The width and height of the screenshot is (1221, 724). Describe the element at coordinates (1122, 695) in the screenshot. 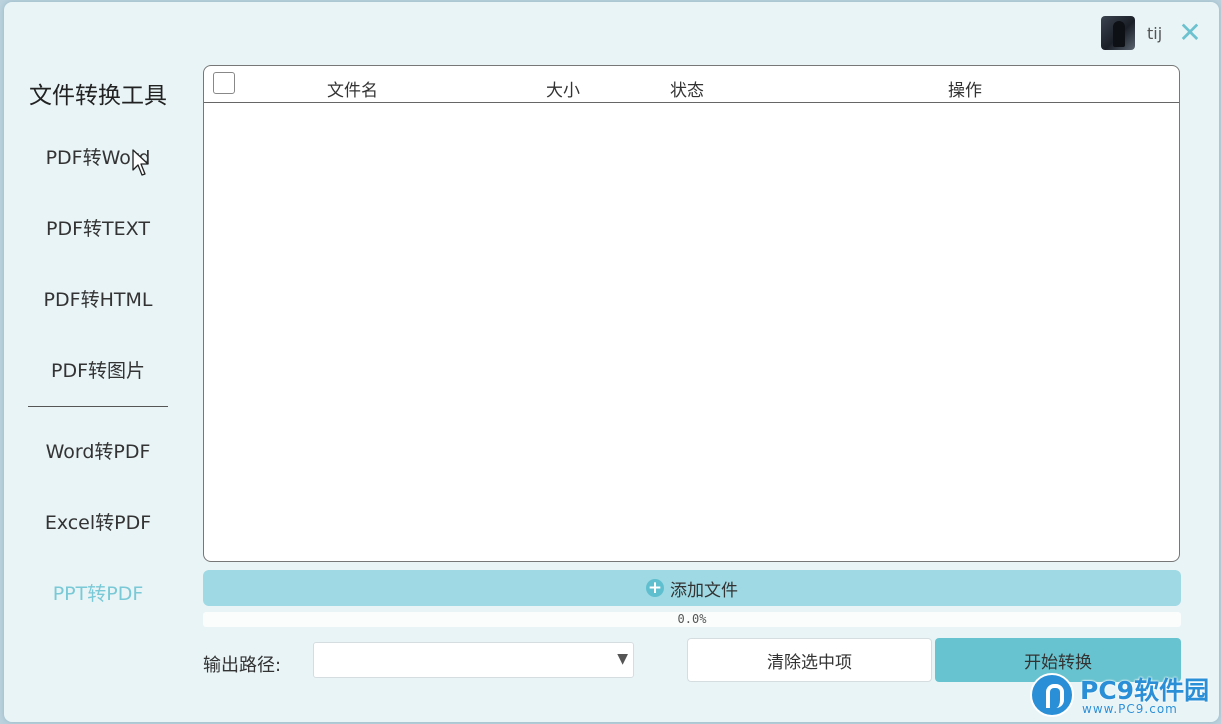

I see `watermark: PC9软件园 www.PC9.com` at that location.